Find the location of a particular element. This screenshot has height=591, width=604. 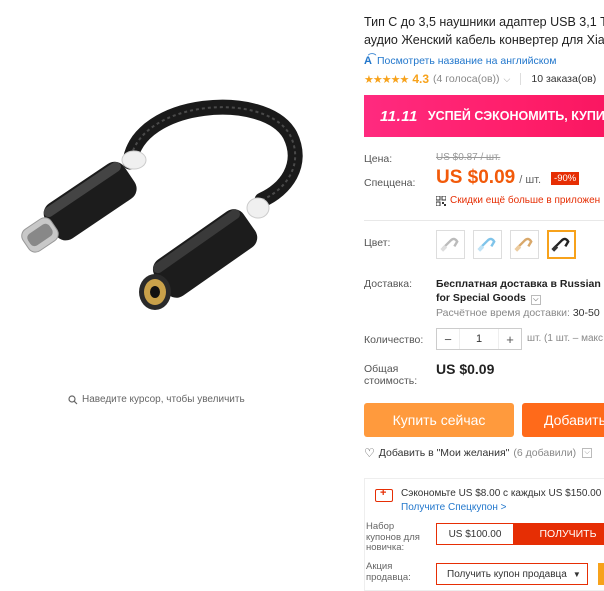

shipping-eta-value: 30-50 is located at coordinates (586, 313).